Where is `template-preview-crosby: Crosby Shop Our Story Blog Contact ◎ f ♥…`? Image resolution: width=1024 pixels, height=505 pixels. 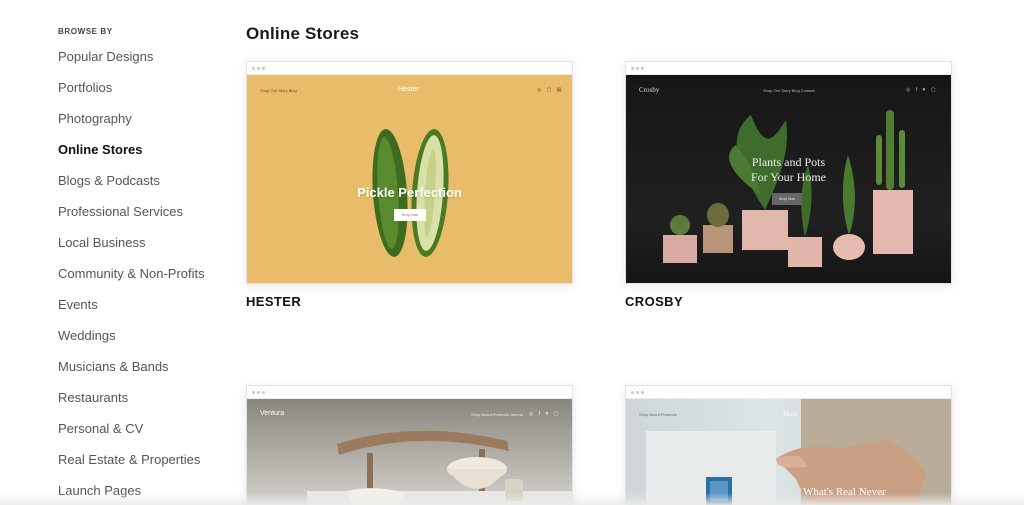 template-preview-crosby: Crosby Shop Our Story Blog Contact ◎ f ♥… is located at coordinates (788, 172).